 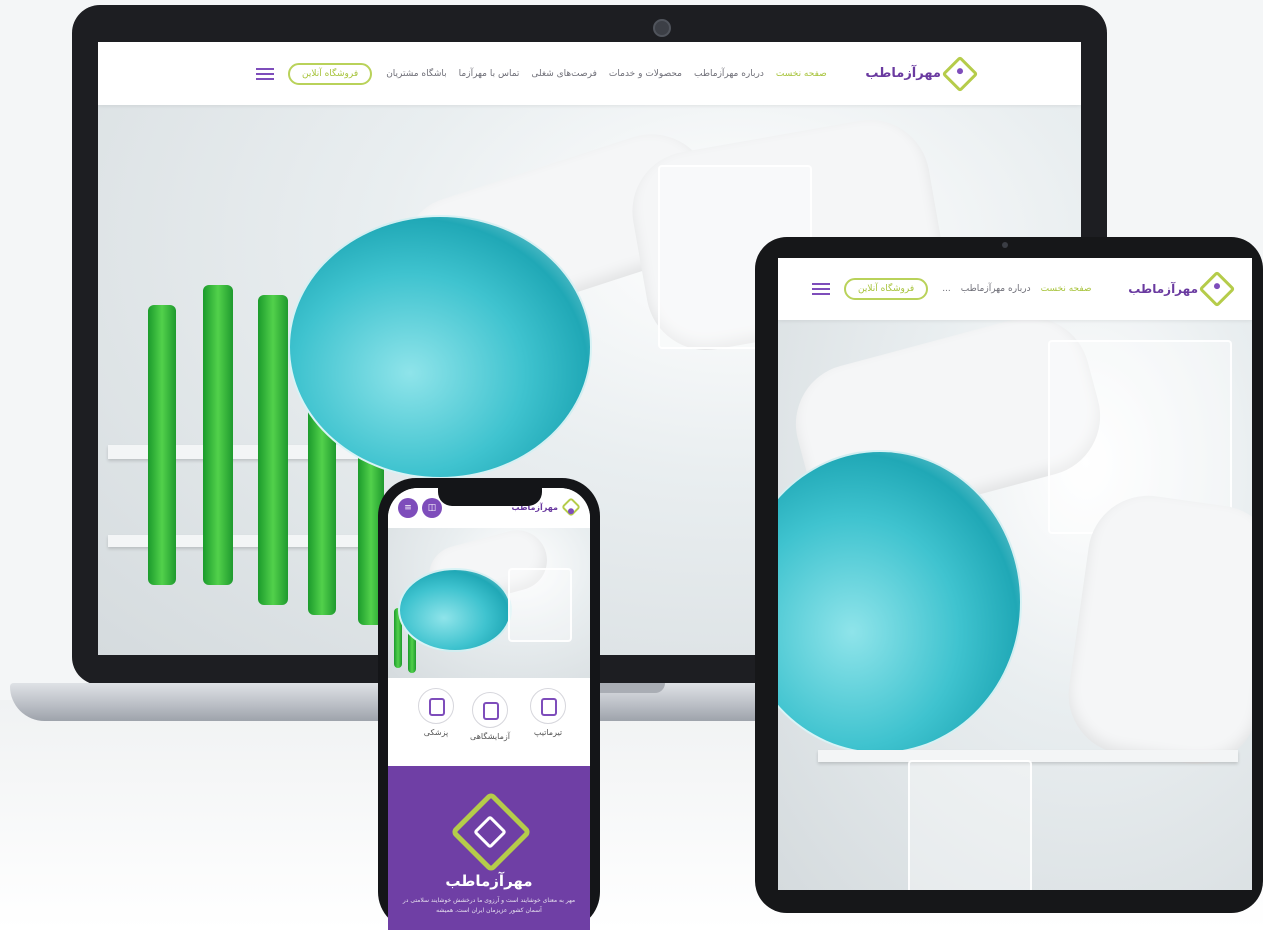 I want to click on hamburger-icon: ≡, so click(x=408, y=508).